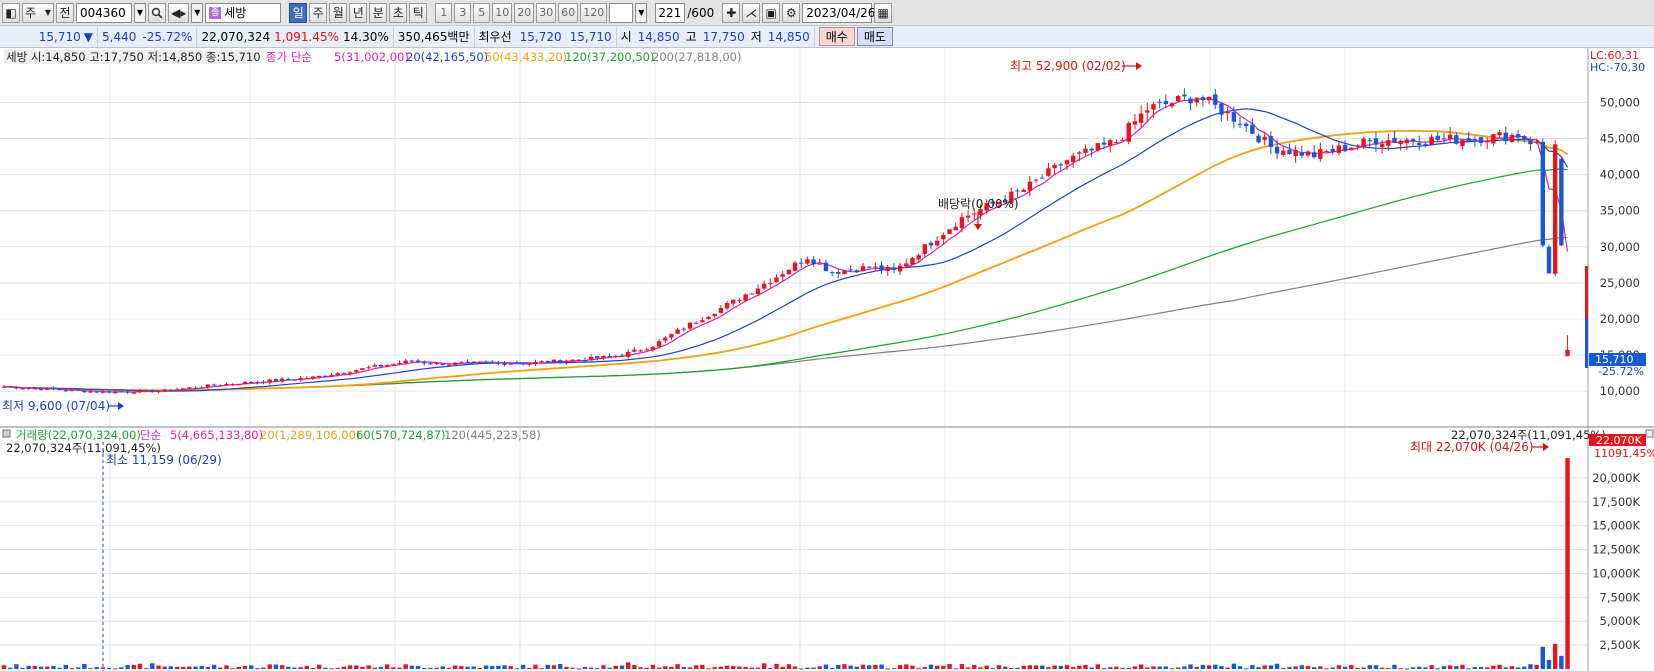 This screenshot has height=671, width=1654. Describe the element at coordinates (6, 433) in the screenshot. I see `volume-pane-icon` at that location.